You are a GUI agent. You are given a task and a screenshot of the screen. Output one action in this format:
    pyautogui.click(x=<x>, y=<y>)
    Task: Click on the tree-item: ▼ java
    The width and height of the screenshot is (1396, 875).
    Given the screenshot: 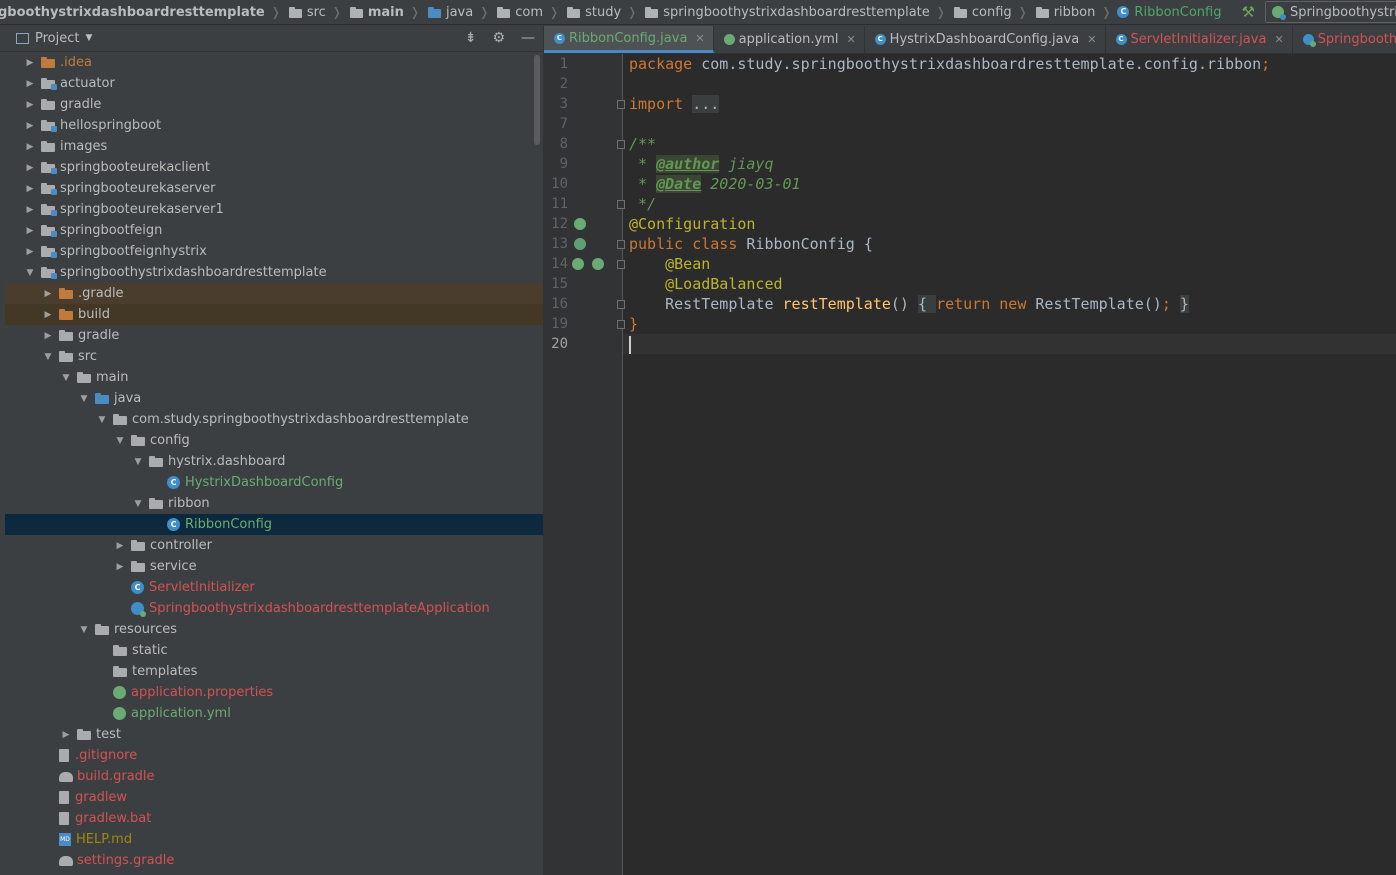 What is the action you would take?
    pyautogui.click(x=274, y=398)
    